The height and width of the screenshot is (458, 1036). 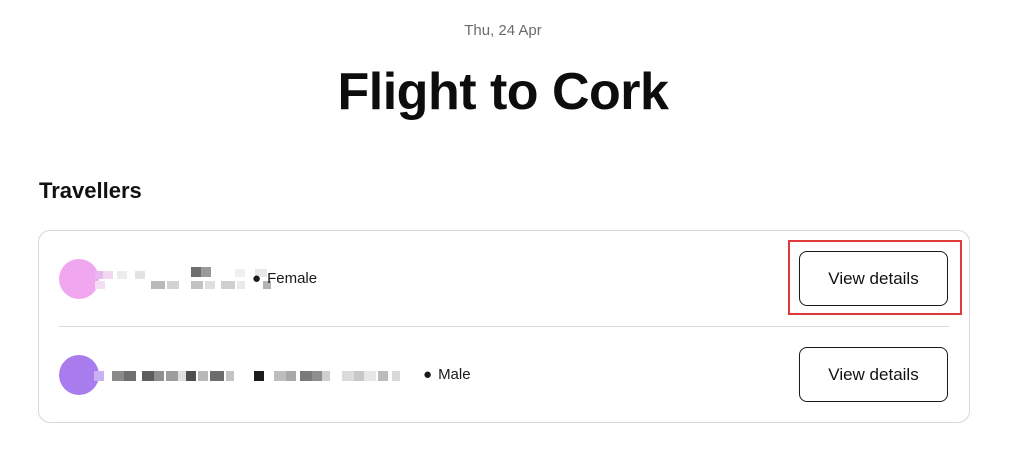 I want to click on travellers-heading: Travellers, so click(x=90, y=190).